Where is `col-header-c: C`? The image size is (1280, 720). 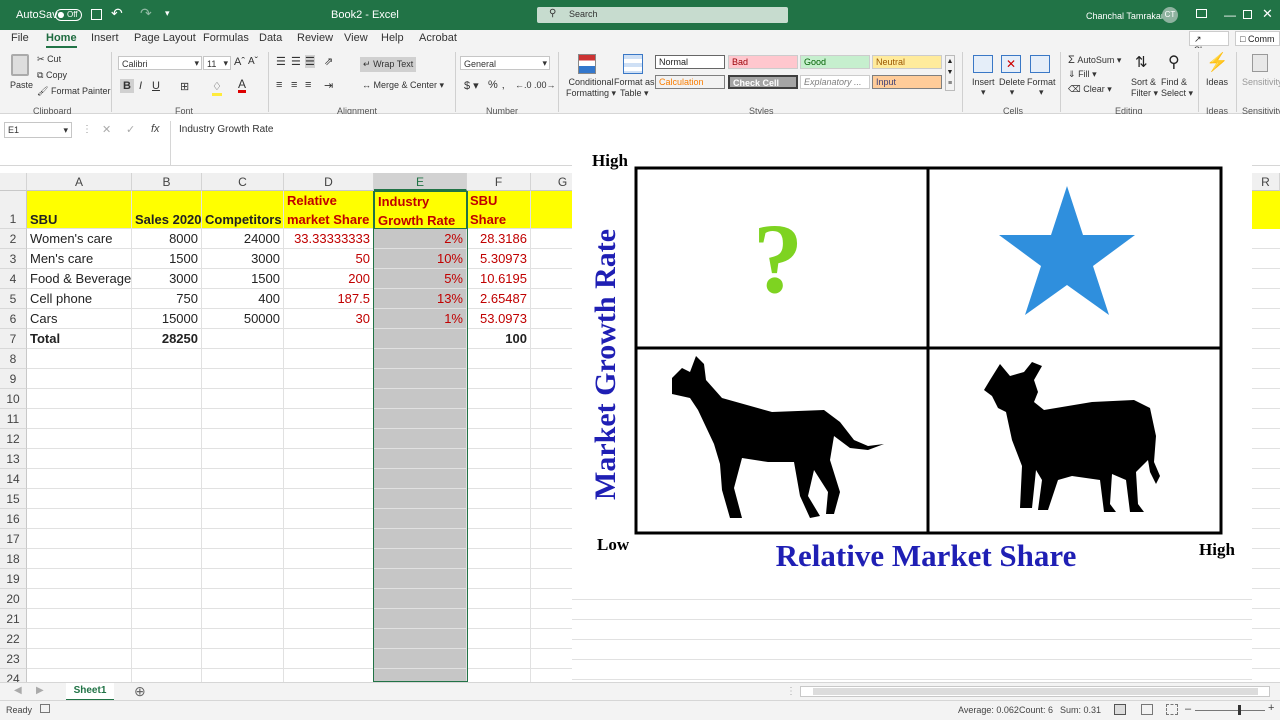
col-header-c: C is located at coordinates (243, 182).